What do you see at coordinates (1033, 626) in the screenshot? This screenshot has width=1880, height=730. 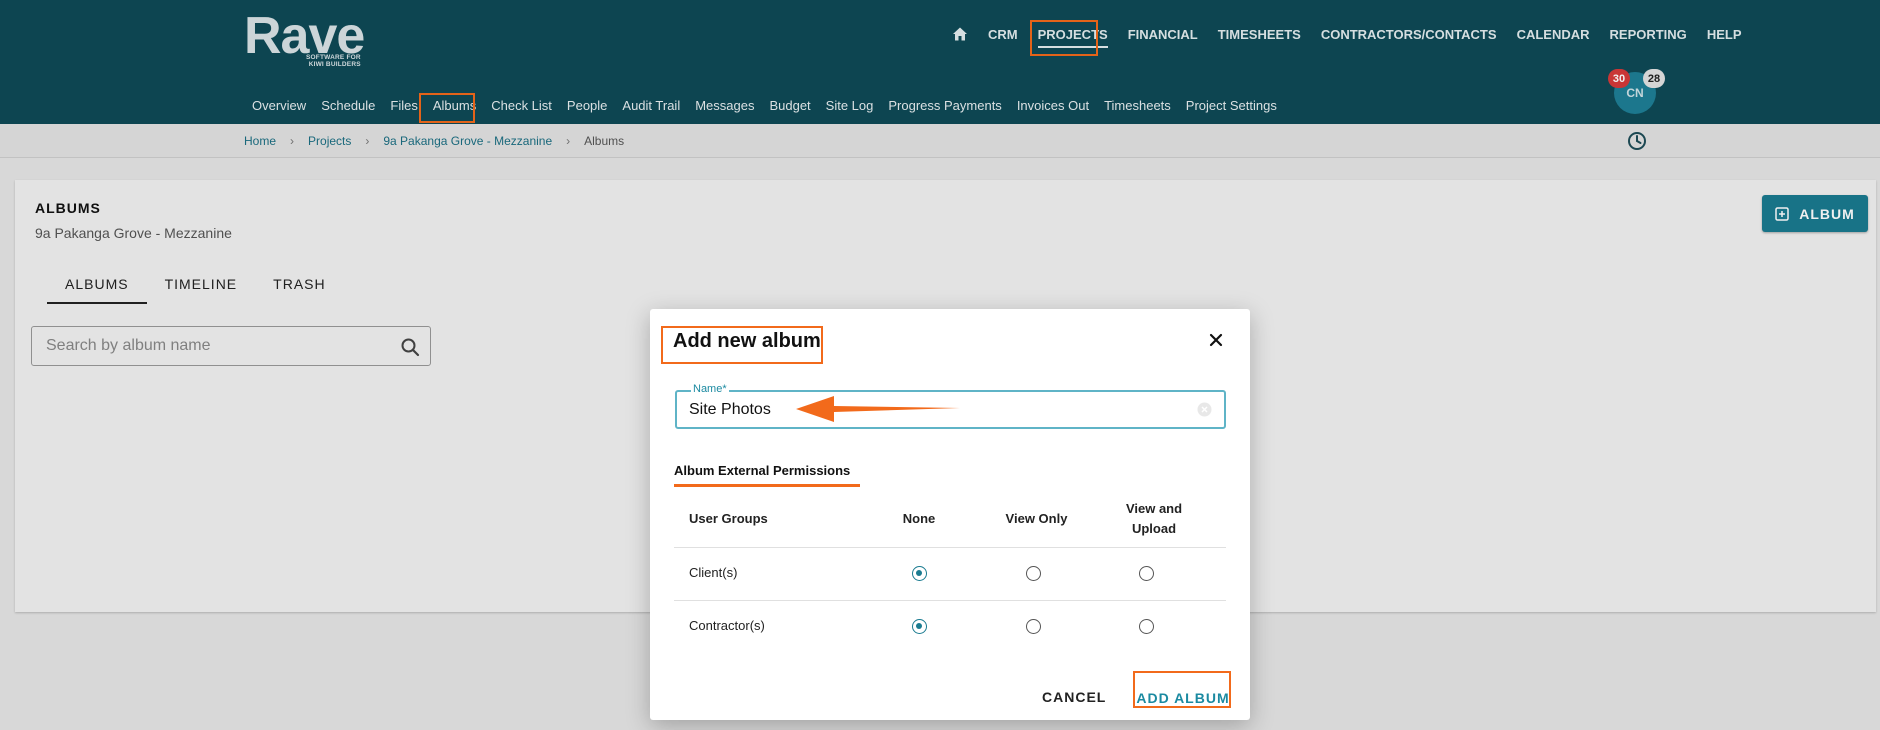 I see `radio-contractors-view-only` at bounding box center [1033, 626].